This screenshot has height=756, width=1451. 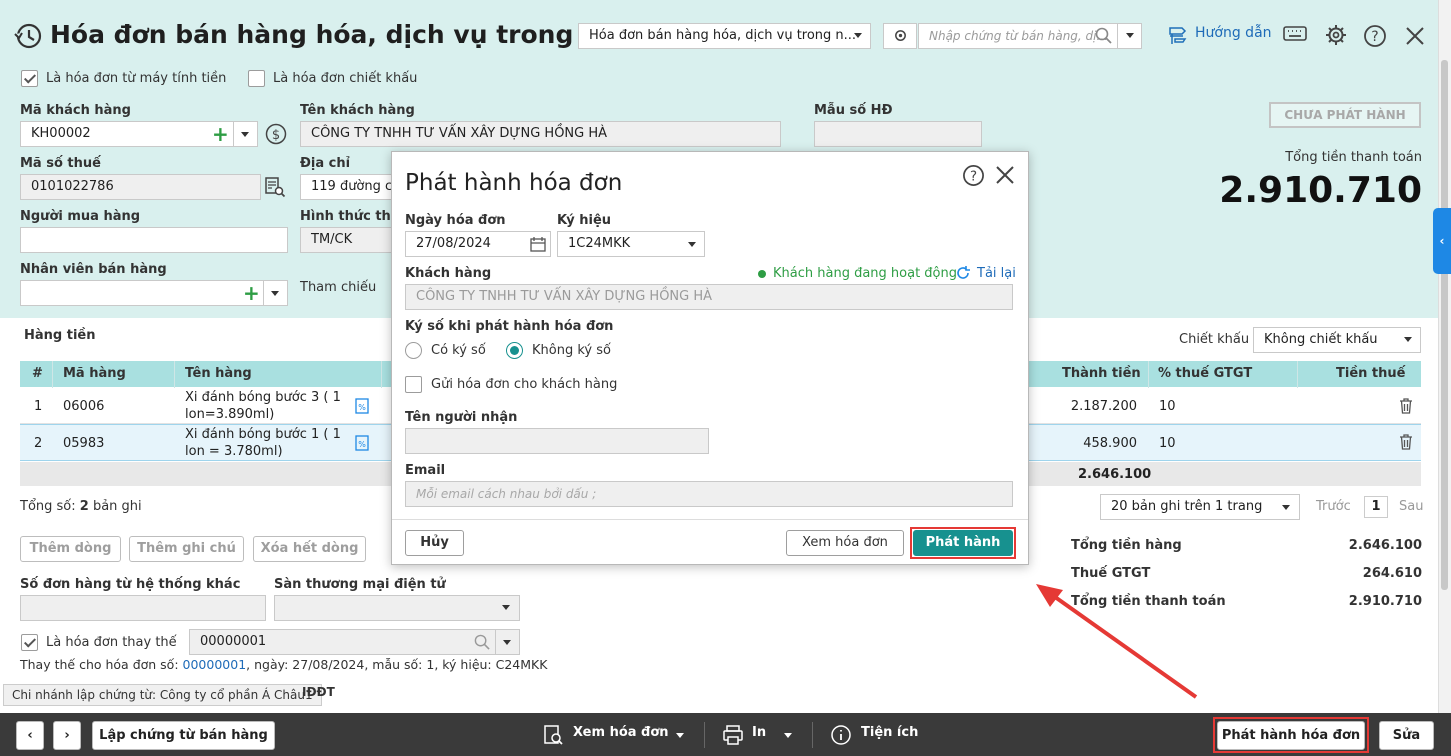 What do you see at coordinates (461, 417) in the screenshot?
I see `receiver-label: Tên người nhận` at bounding box center [461, 417].